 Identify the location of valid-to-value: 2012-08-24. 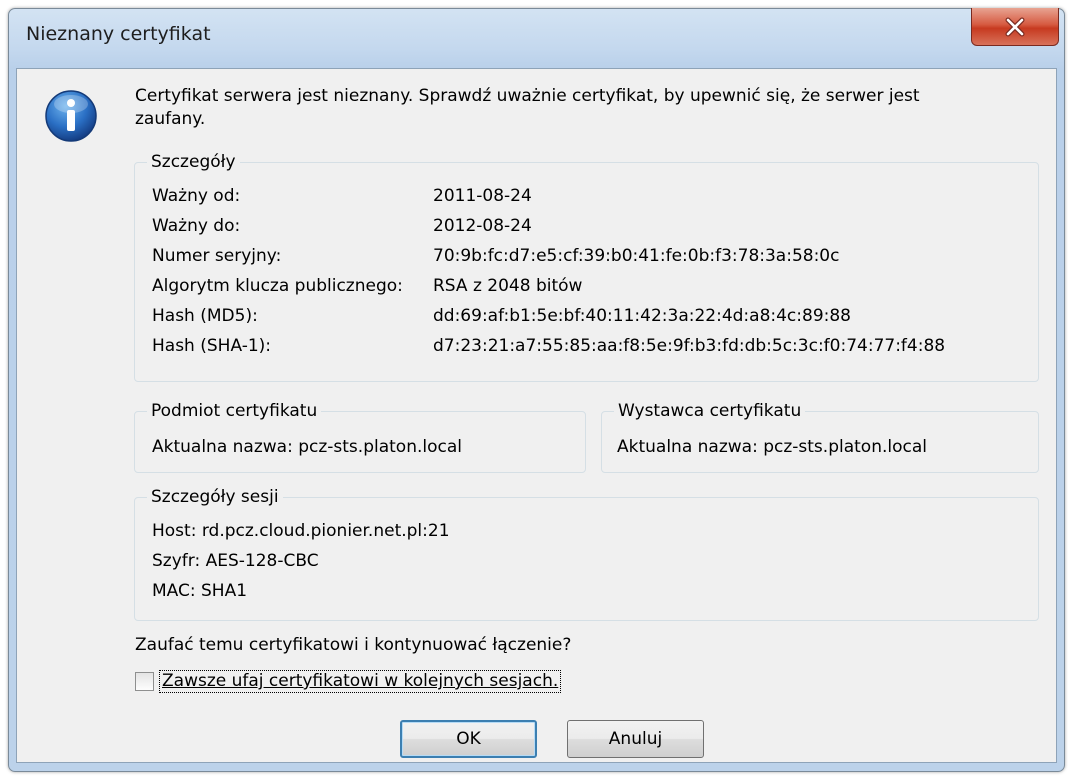
(482, 226).